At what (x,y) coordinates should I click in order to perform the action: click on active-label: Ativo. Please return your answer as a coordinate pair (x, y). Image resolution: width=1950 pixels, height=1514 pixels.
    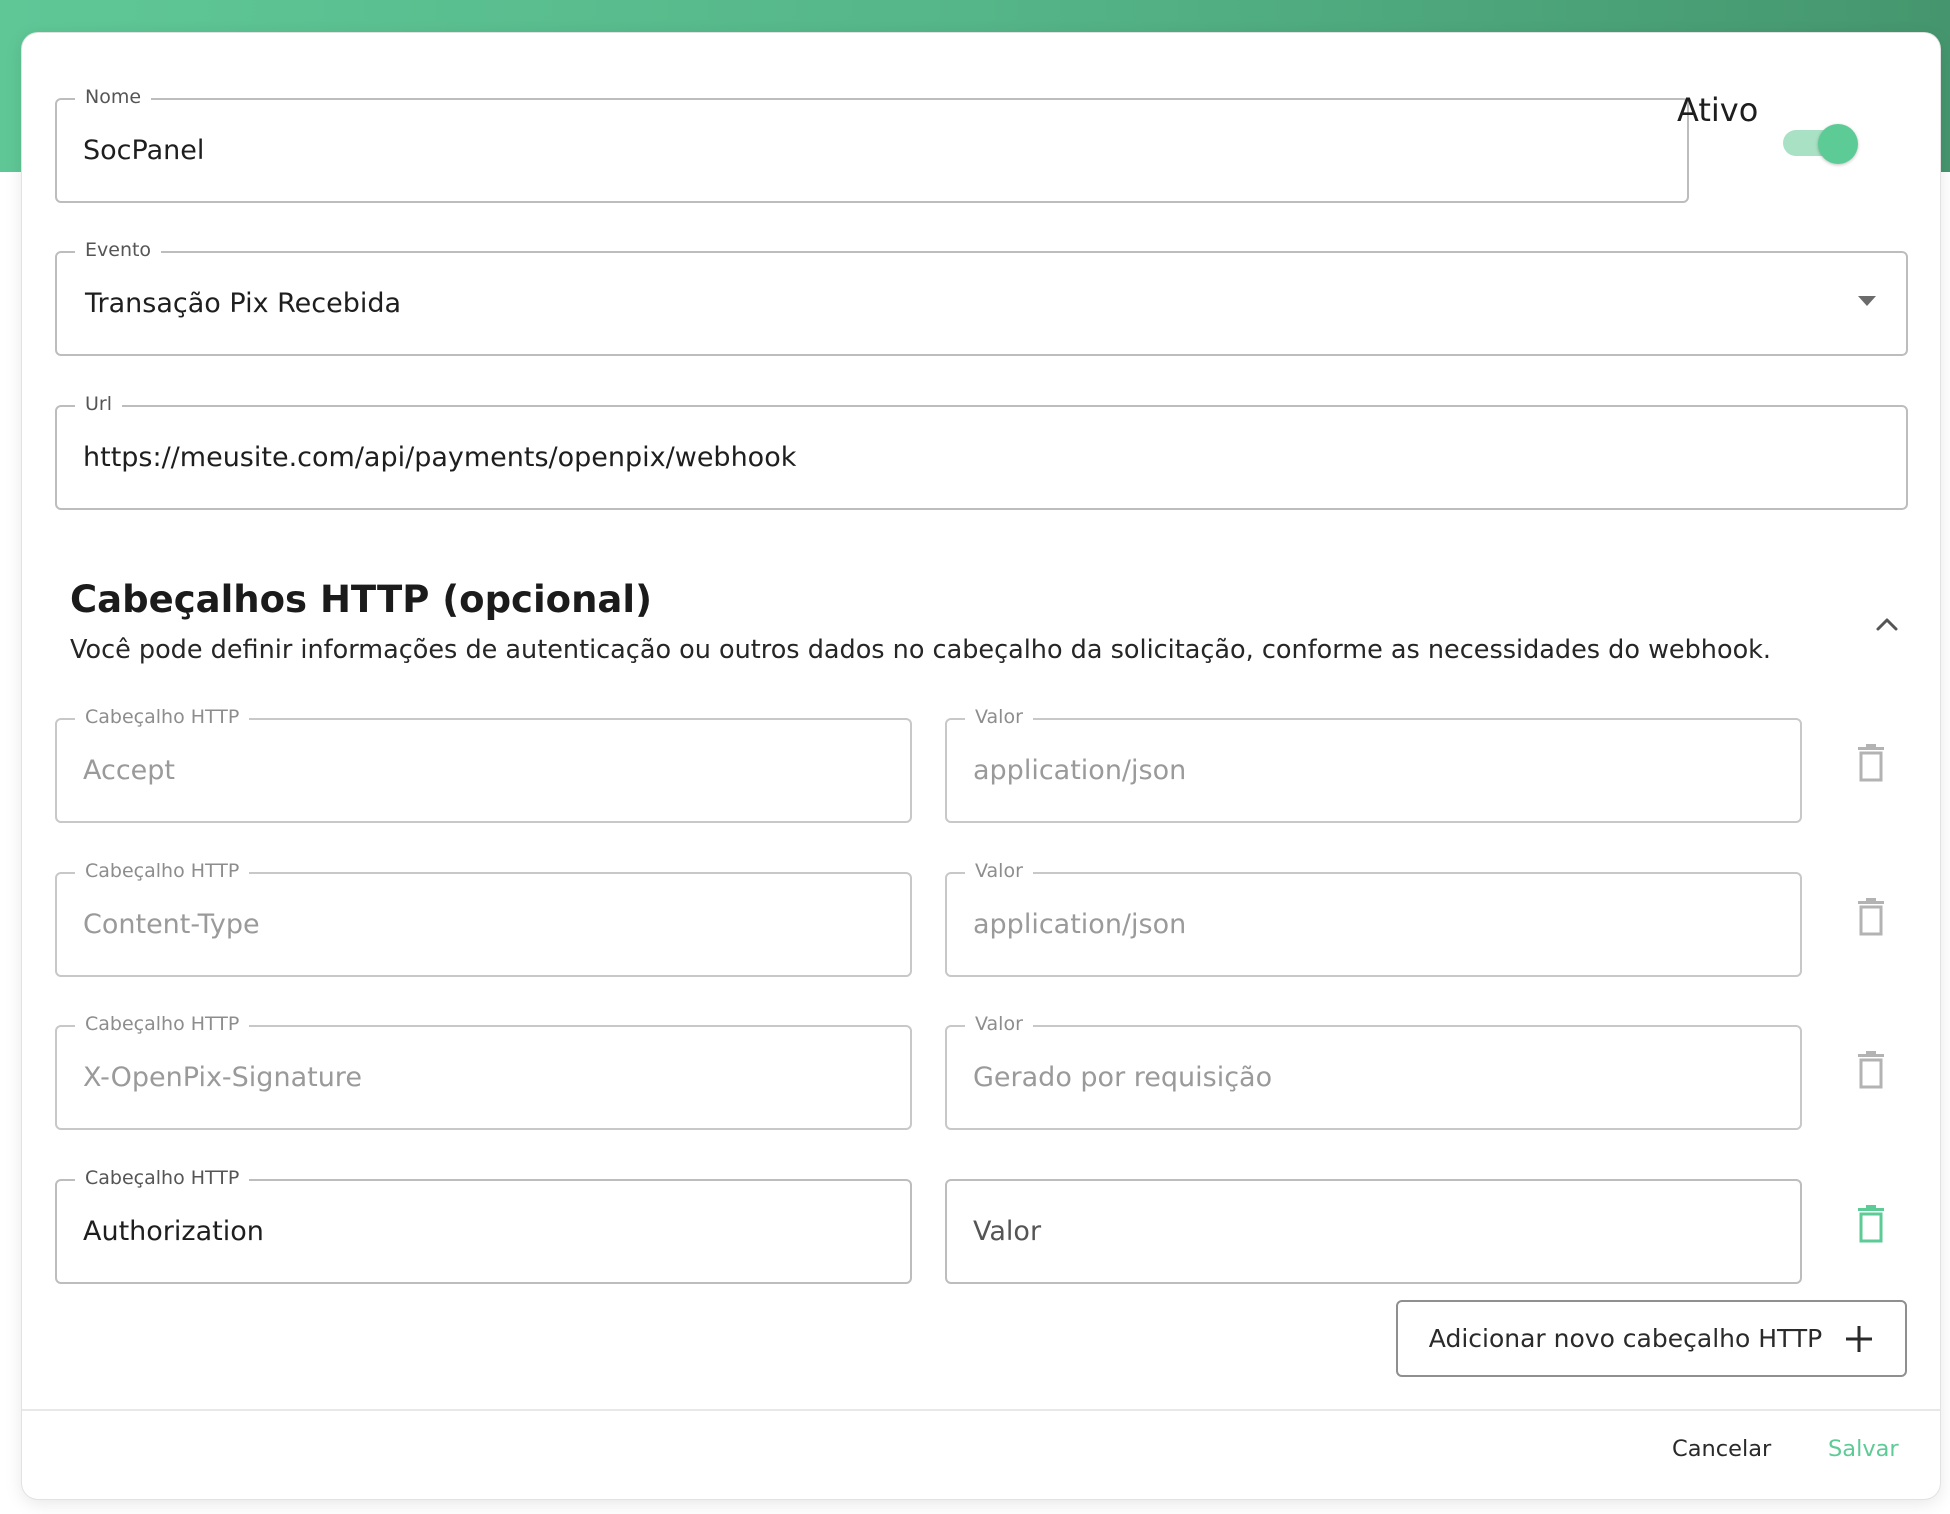
    Looking at the image, I should click on (1718, 110).